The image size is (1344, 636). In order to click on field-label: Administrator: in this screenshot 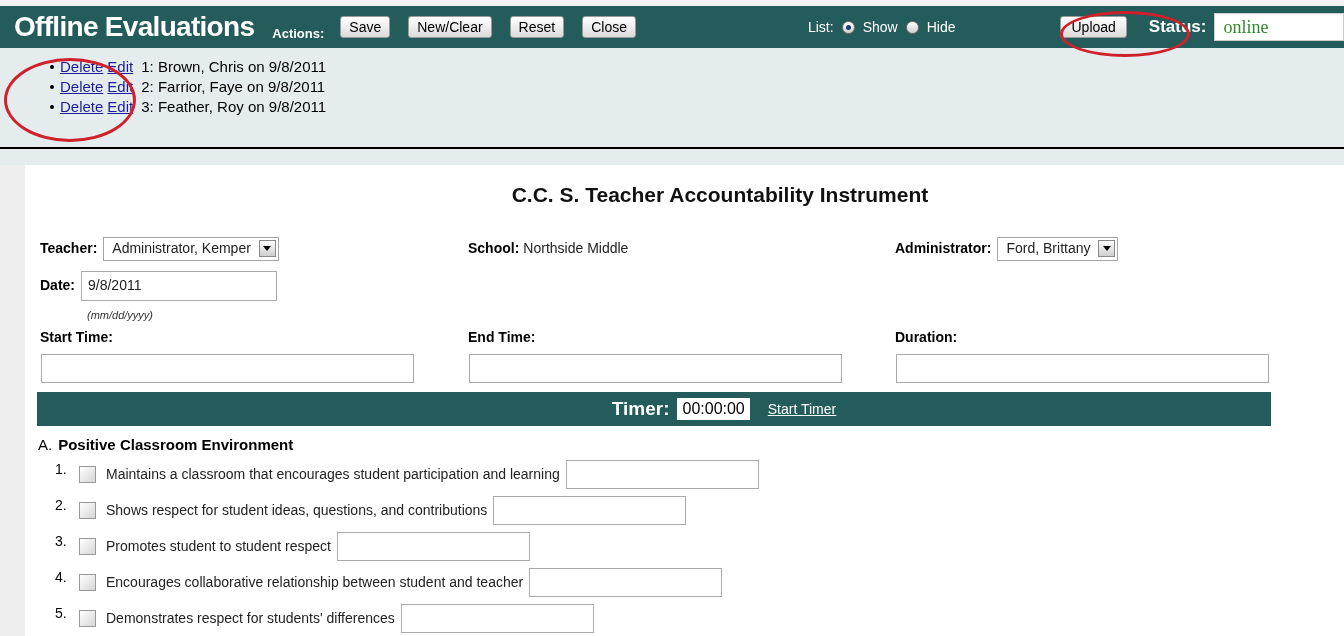, I will do `click(943, 248)`.